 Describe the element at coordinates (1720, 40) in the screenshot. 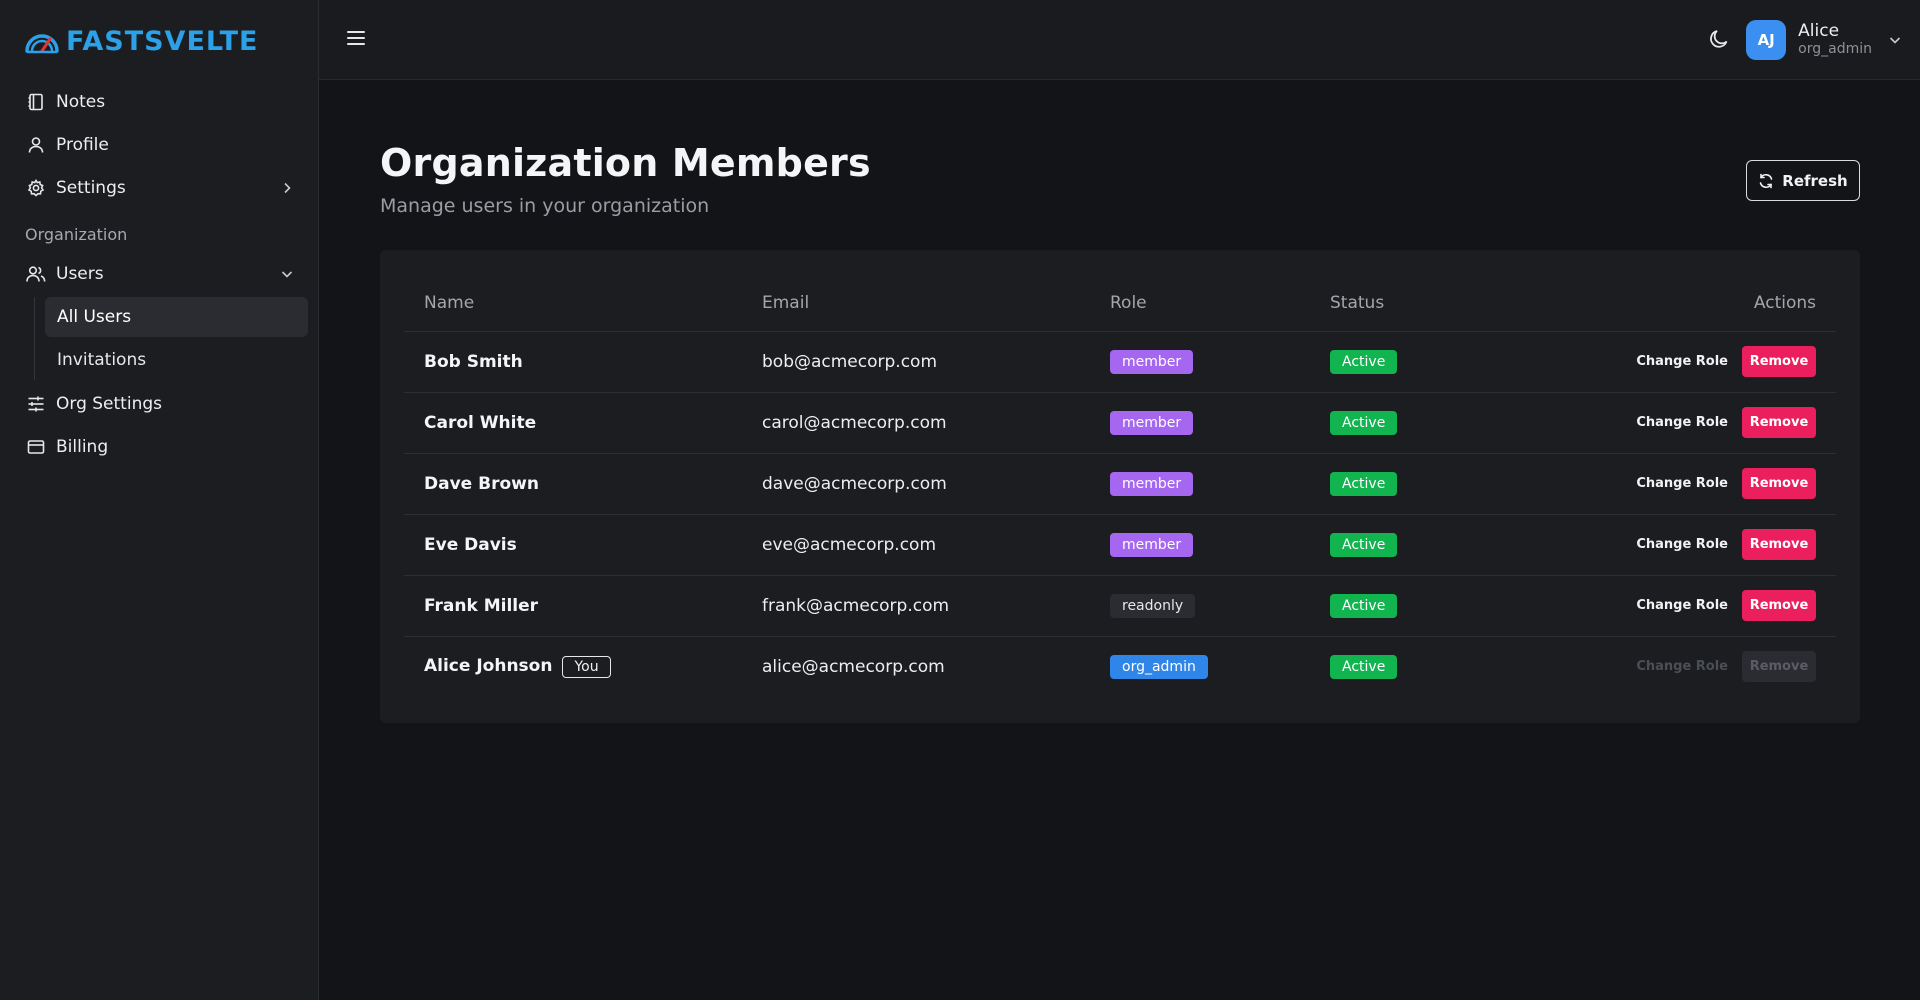

I see `moon-icon` at that location.